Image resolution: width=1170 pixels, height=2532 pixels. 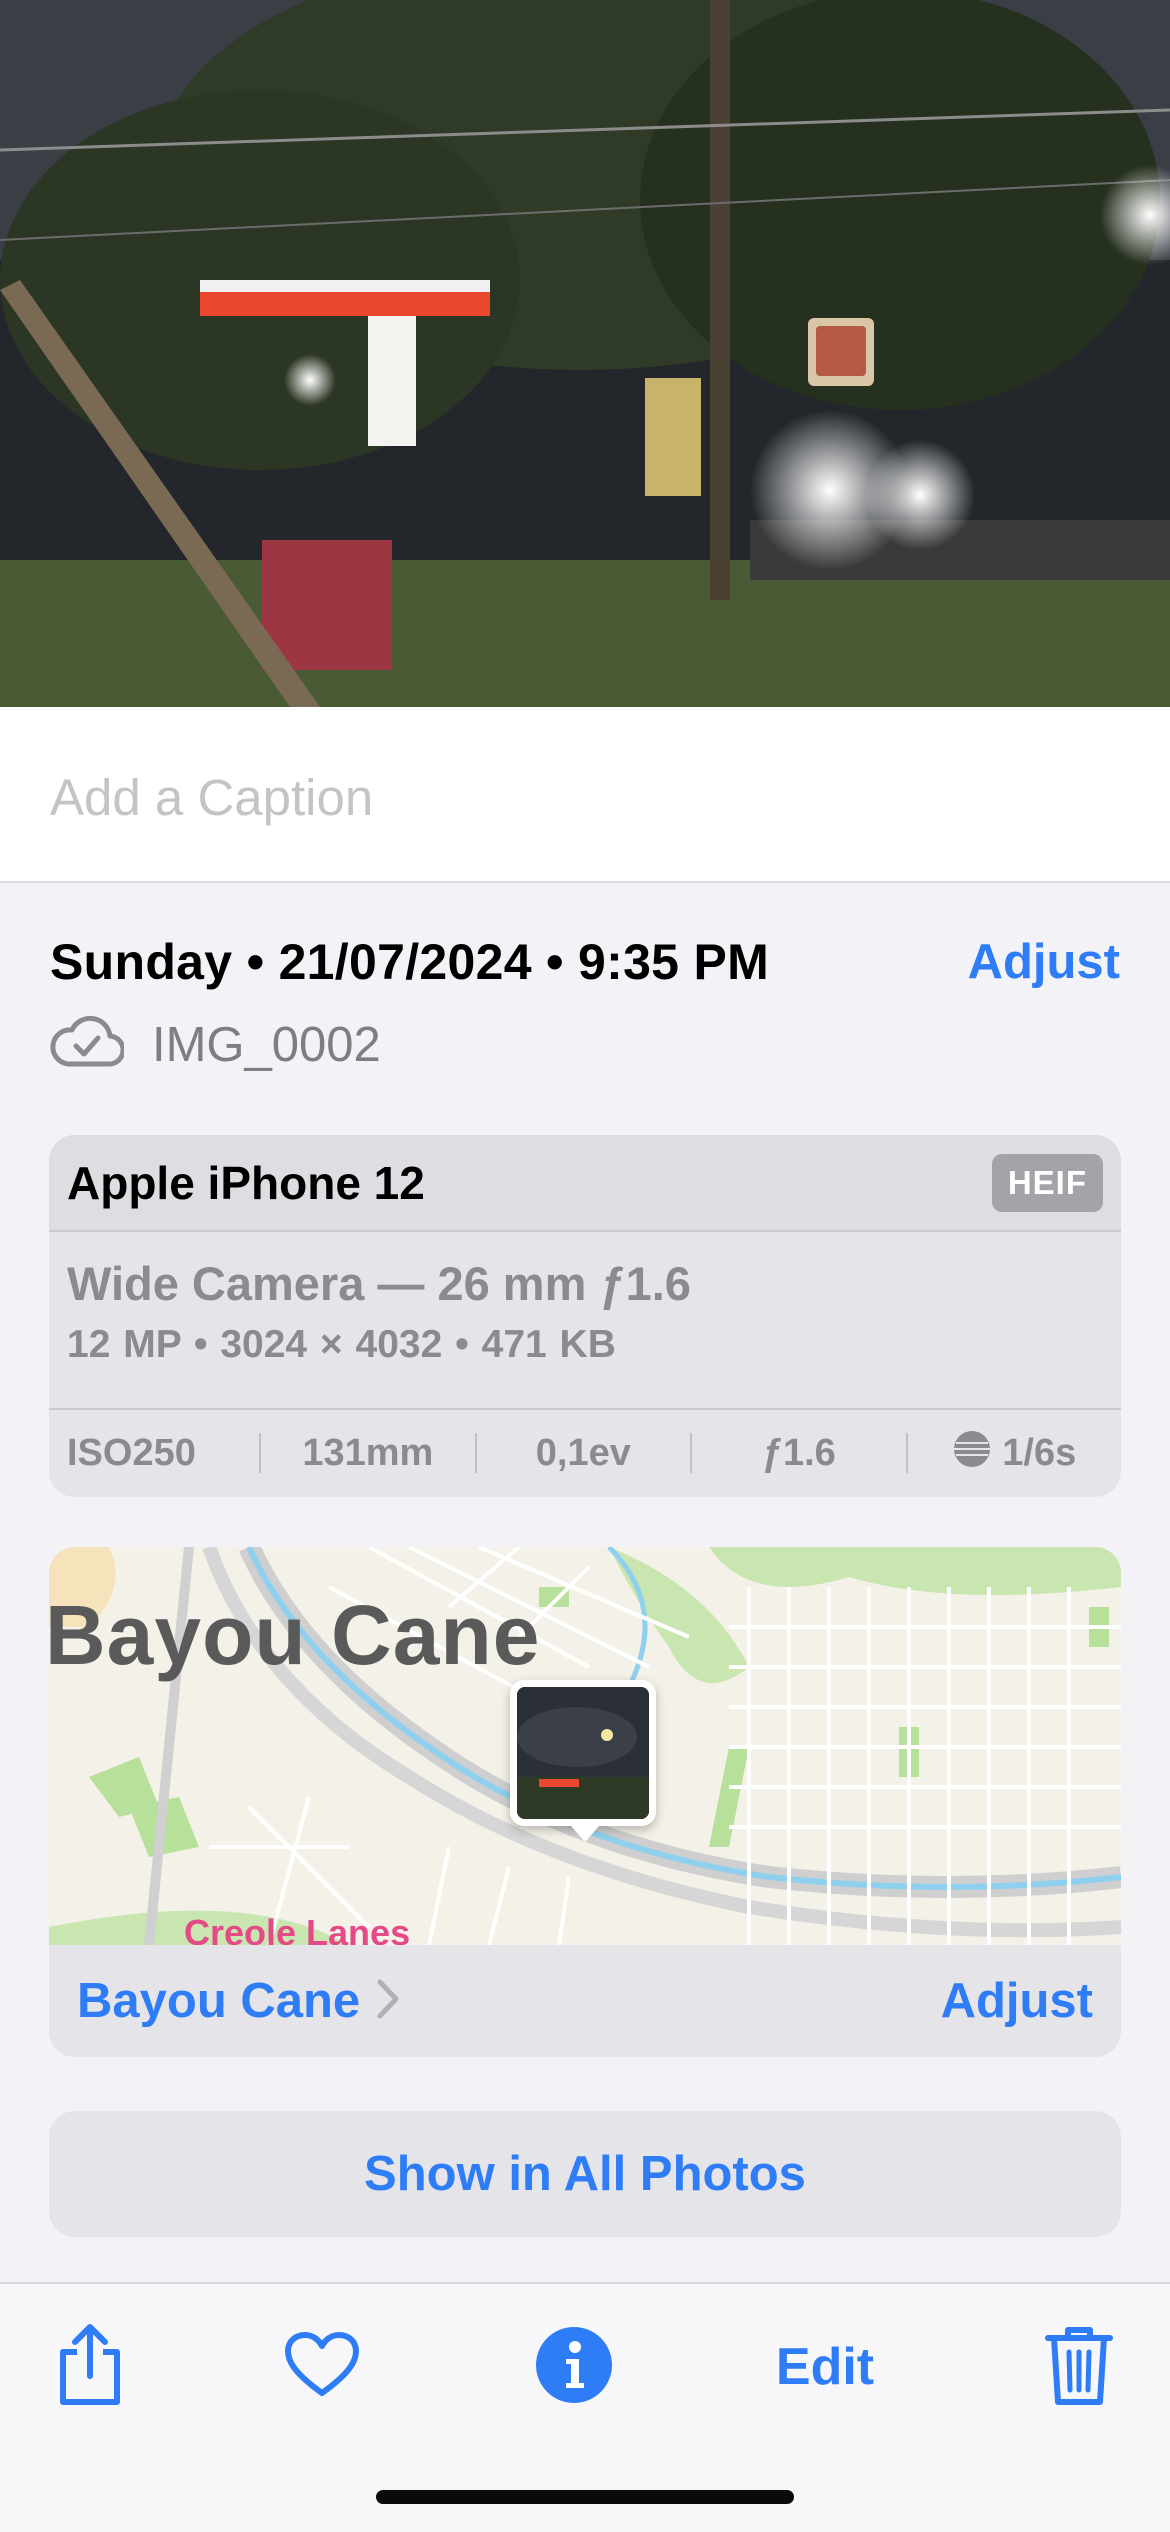 What do you see at coordinates (266, 1044) in the screenshot?
I see `file-name: IMG_0002` at bounding box center [266, 1044].